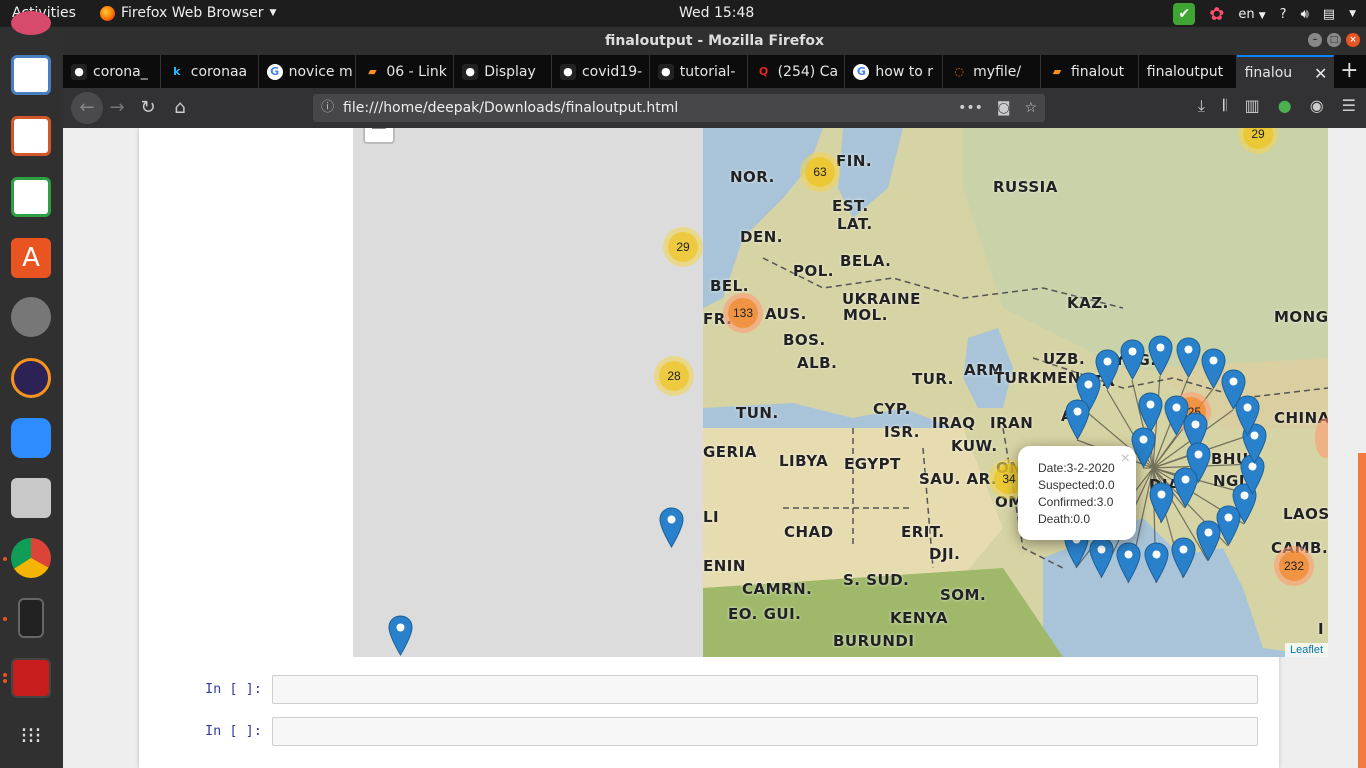  What do you see at coordinates (1315, 40) in the screenshot?
I see `minimize-icon: –` at bounding box center [1315, 40].